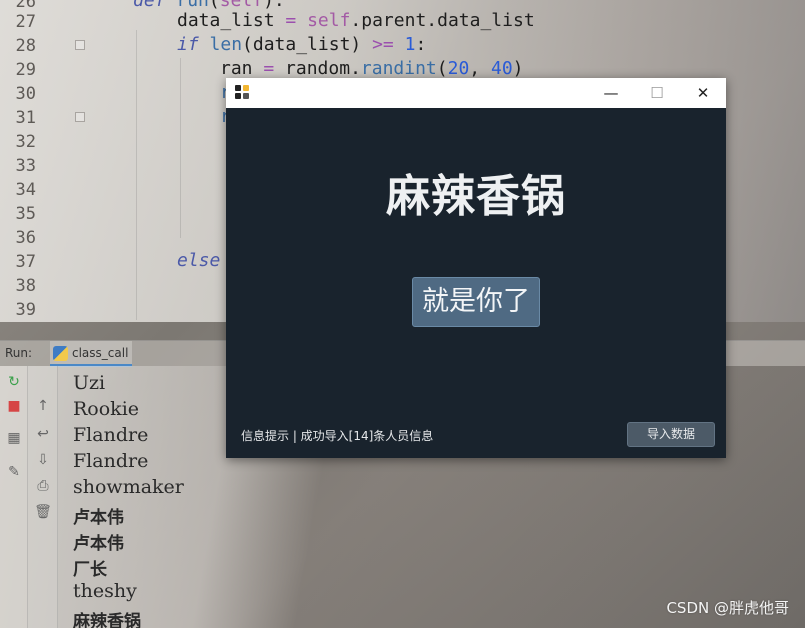 The height and width of the screenshot is (628, 805). What do you see at coordinates (476, 302) in the screenshot?
I see `pick-button: 就是你了` at bounding box center [476, 302].